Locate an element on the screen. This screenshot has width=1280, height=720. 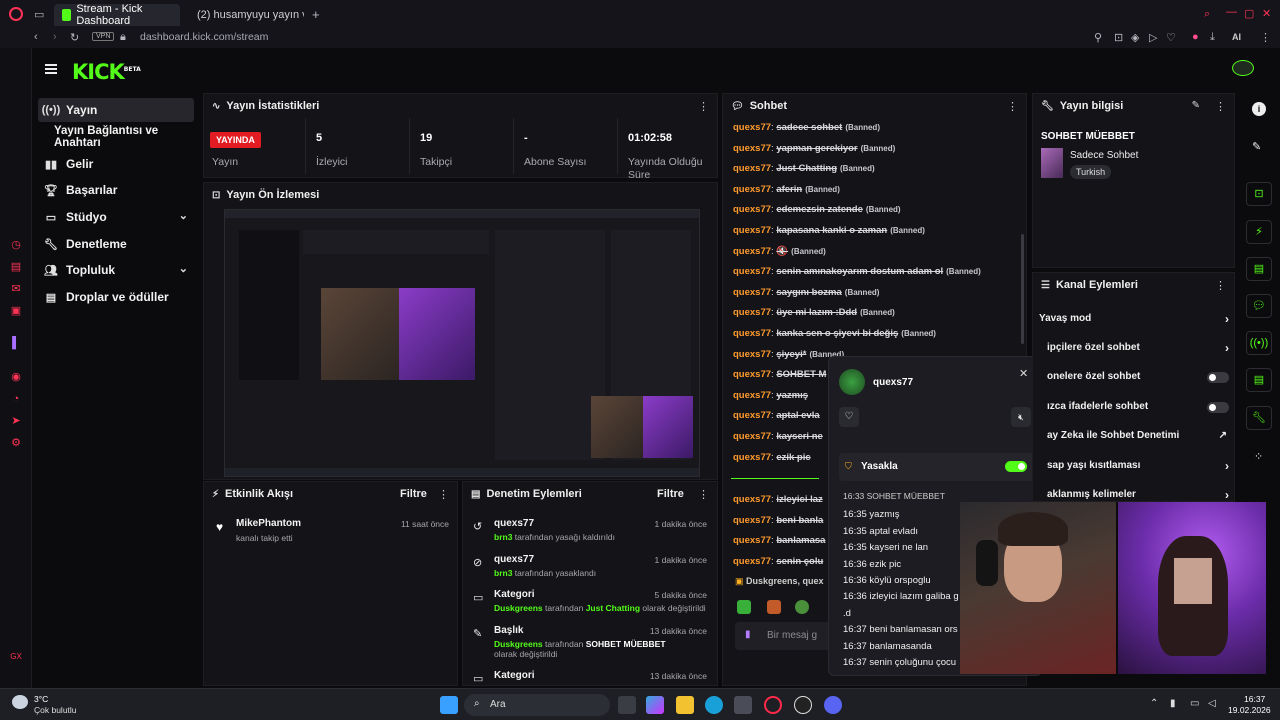
send-icon: ➤ is located at coordinates (16, 421).